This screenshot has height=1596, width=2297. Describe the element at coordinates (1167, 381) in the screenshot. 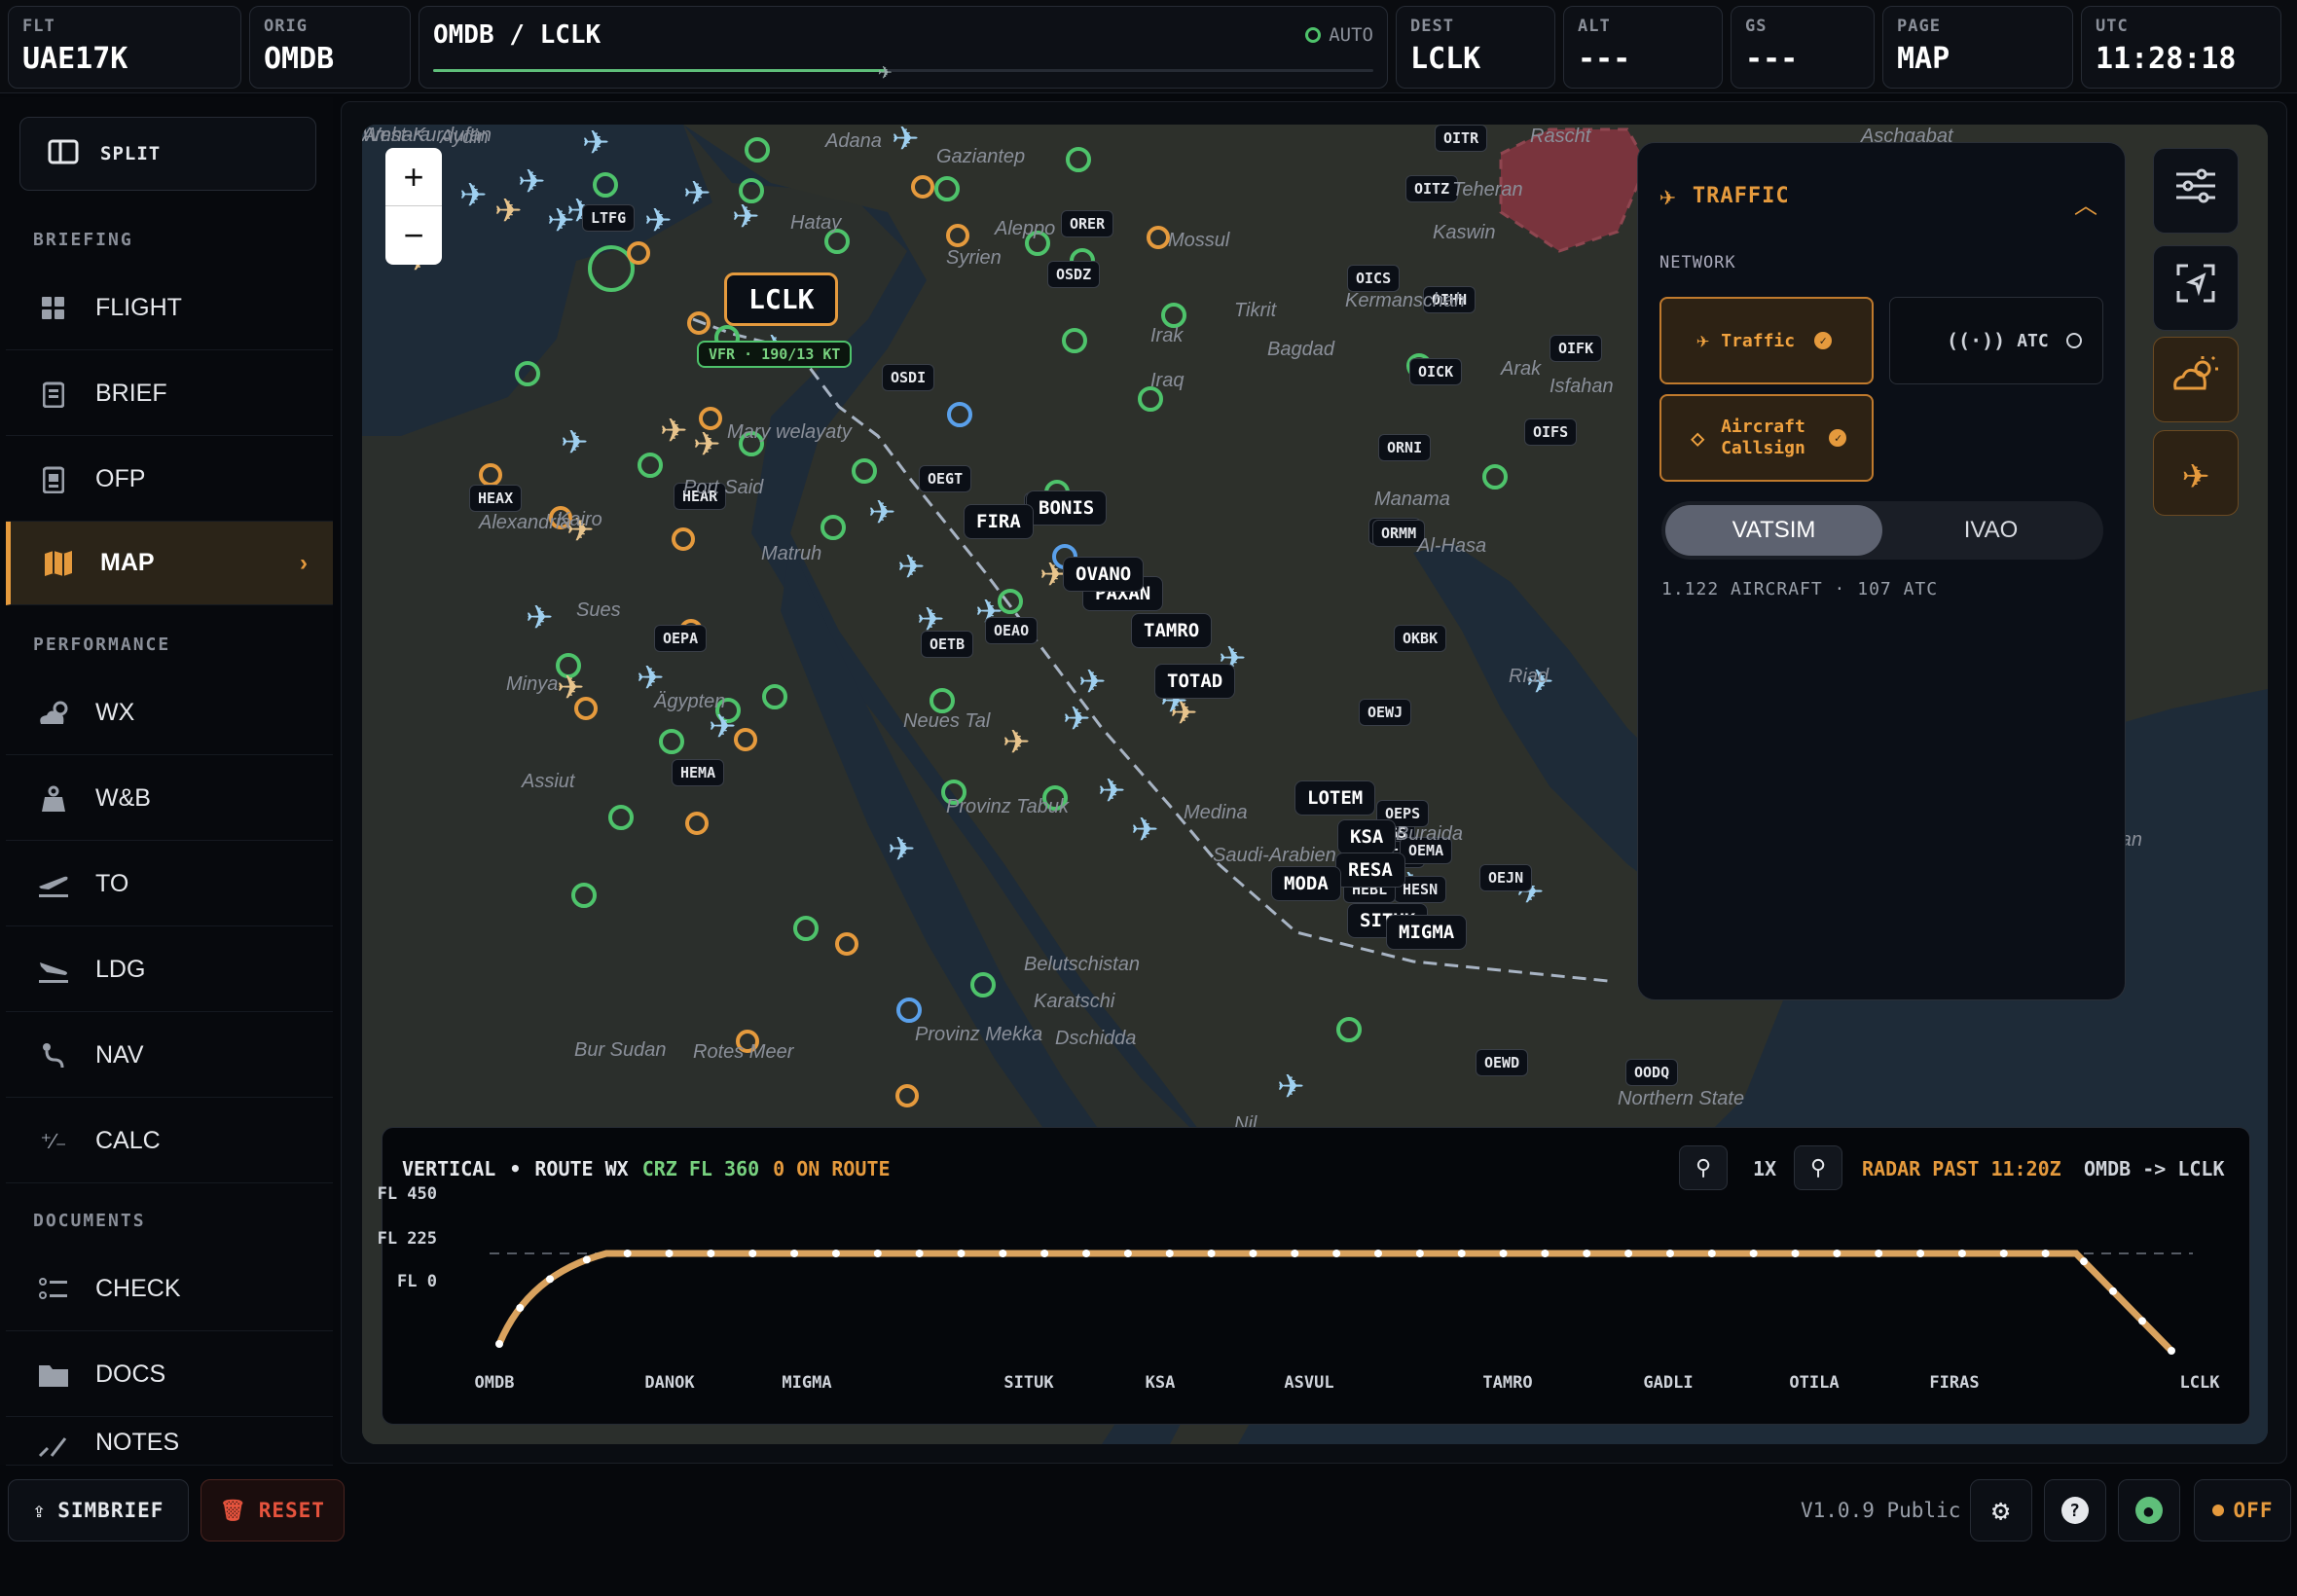

I see `place-name: Iraq` at that location.